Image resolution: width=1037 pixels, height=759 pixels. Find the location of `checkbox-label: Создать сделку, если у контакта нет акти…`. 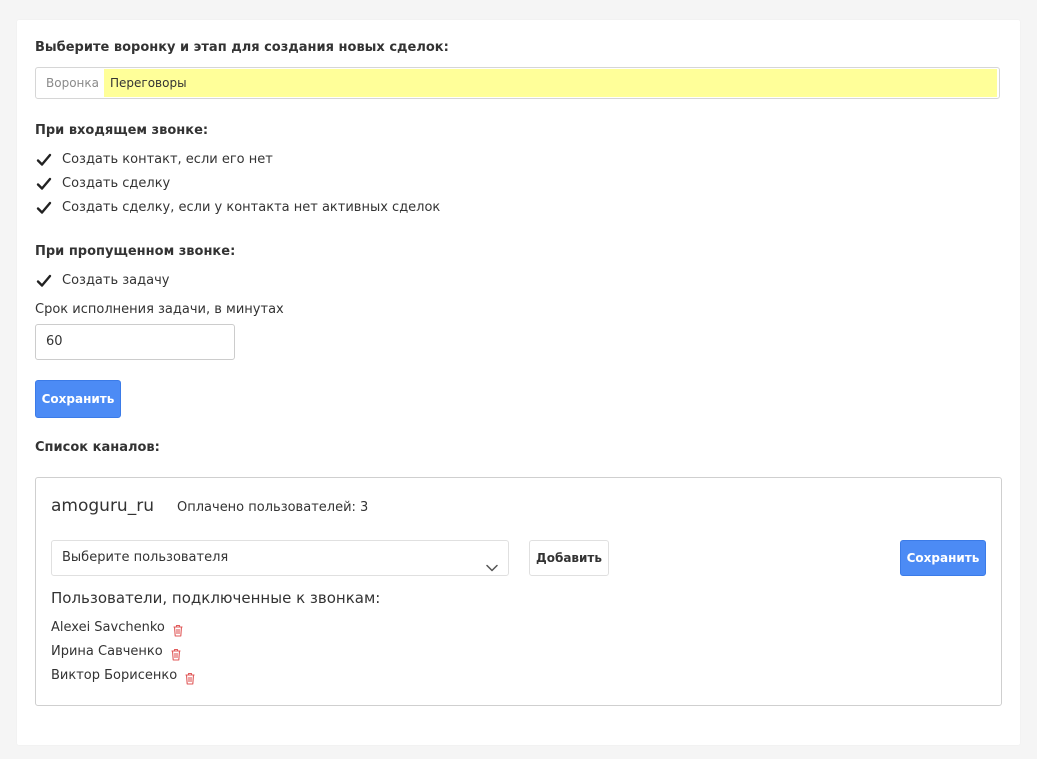

checkbox-label: Создать сделку, если у контакта нет акти… is located at coordinates (251, 207).